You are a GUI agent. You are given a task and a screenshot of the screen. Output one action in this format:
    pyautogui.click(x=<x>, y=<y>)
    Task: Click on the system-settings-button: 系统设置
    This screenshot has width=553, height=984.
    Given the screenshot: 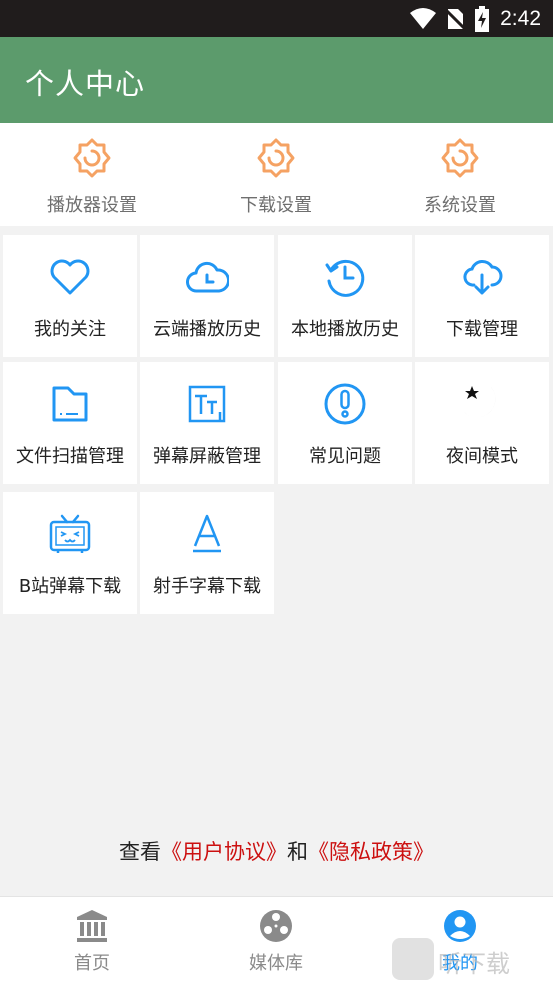 What is the action you would take?
    pyautogui.click(x=460, y=174)
    